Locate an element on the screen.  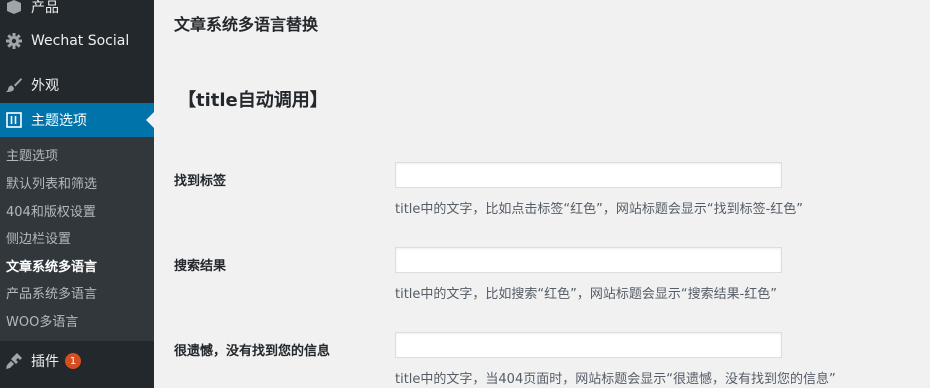
not-found-description: title中的文字，当404页面时，网站标题会显示“很遗憾，没有找到您的信息” is located at coordinates (615, 379).